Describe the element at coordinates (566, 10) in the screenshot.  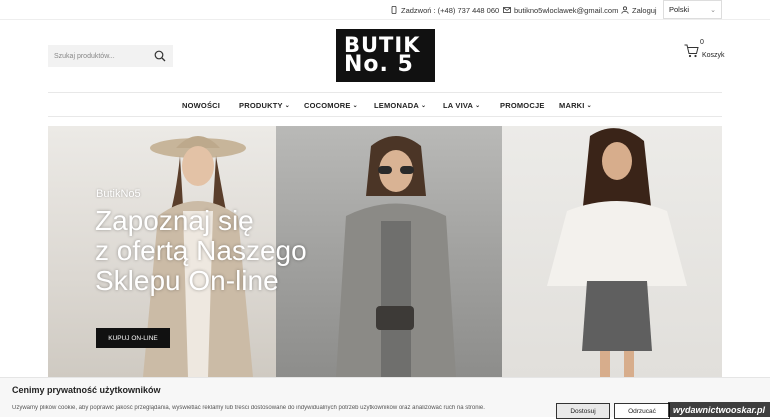
I see `email-text: butikno5wloclawek@gmail.com` at that location.